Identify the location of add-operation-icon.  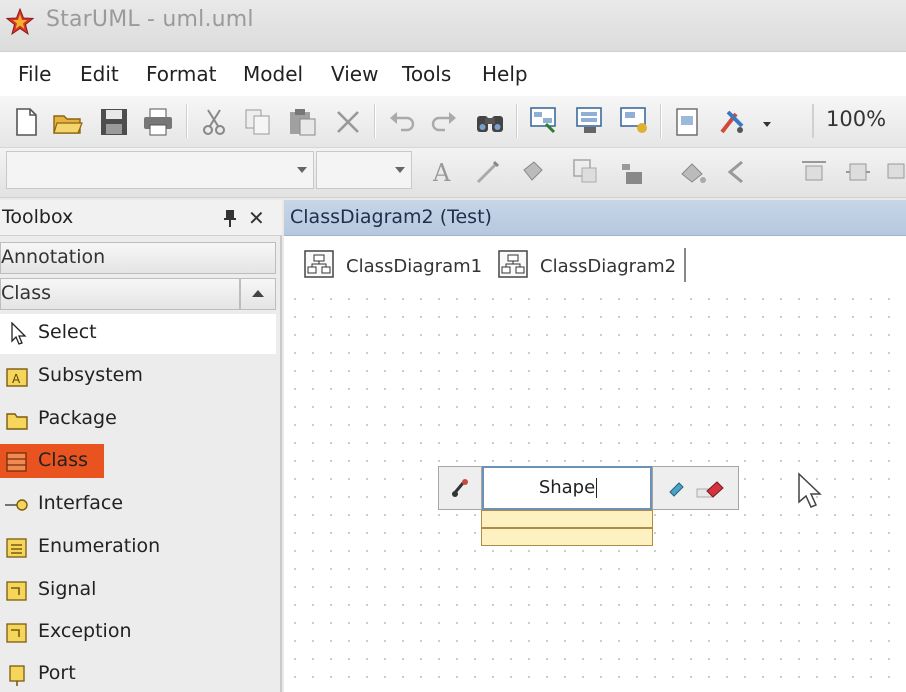
(712, 489).